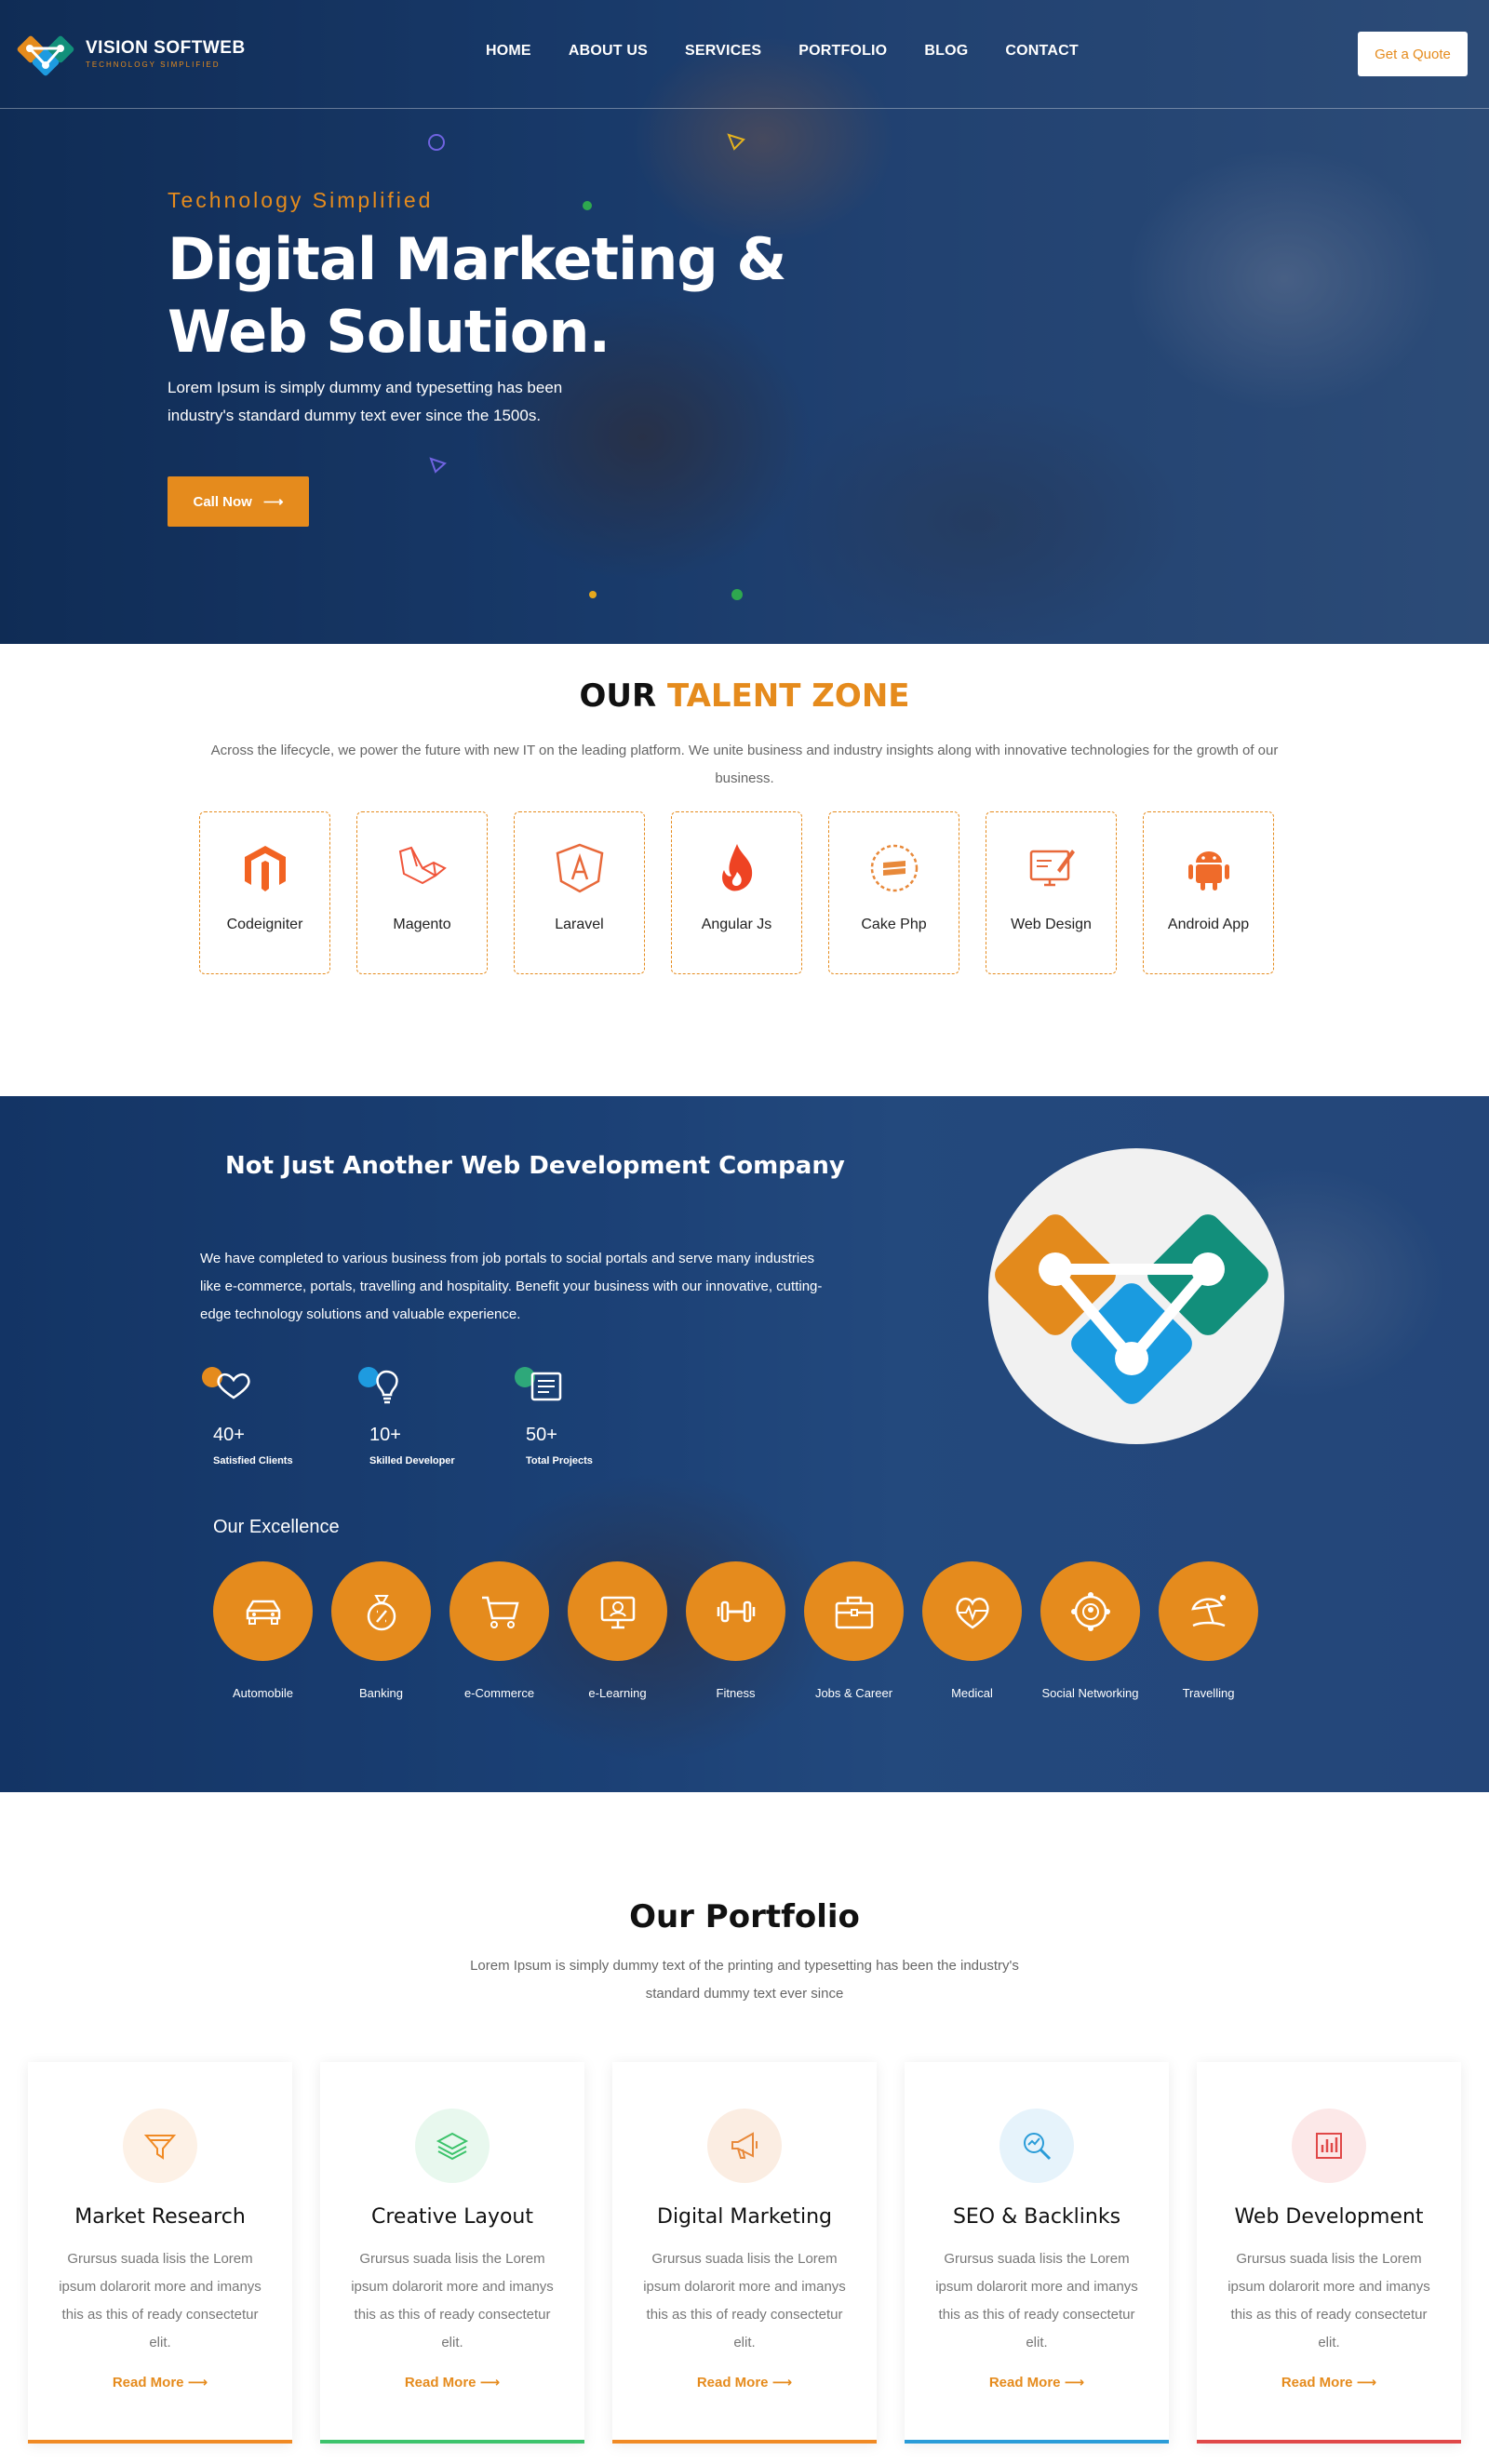 This screenshot has height=2464, width=1489. Describe the element at coordinates (1090, 1634) in the screenshot. I see `excellence-social-networking: Social Networking` at that location.